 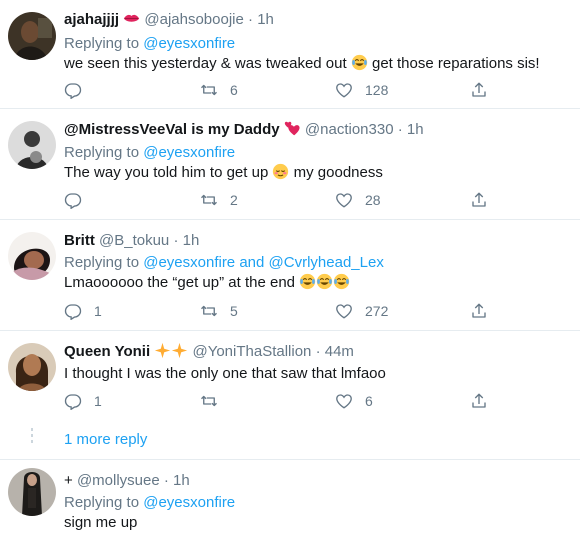 I want to click on like-button: 128, so click(x=361, y=90).